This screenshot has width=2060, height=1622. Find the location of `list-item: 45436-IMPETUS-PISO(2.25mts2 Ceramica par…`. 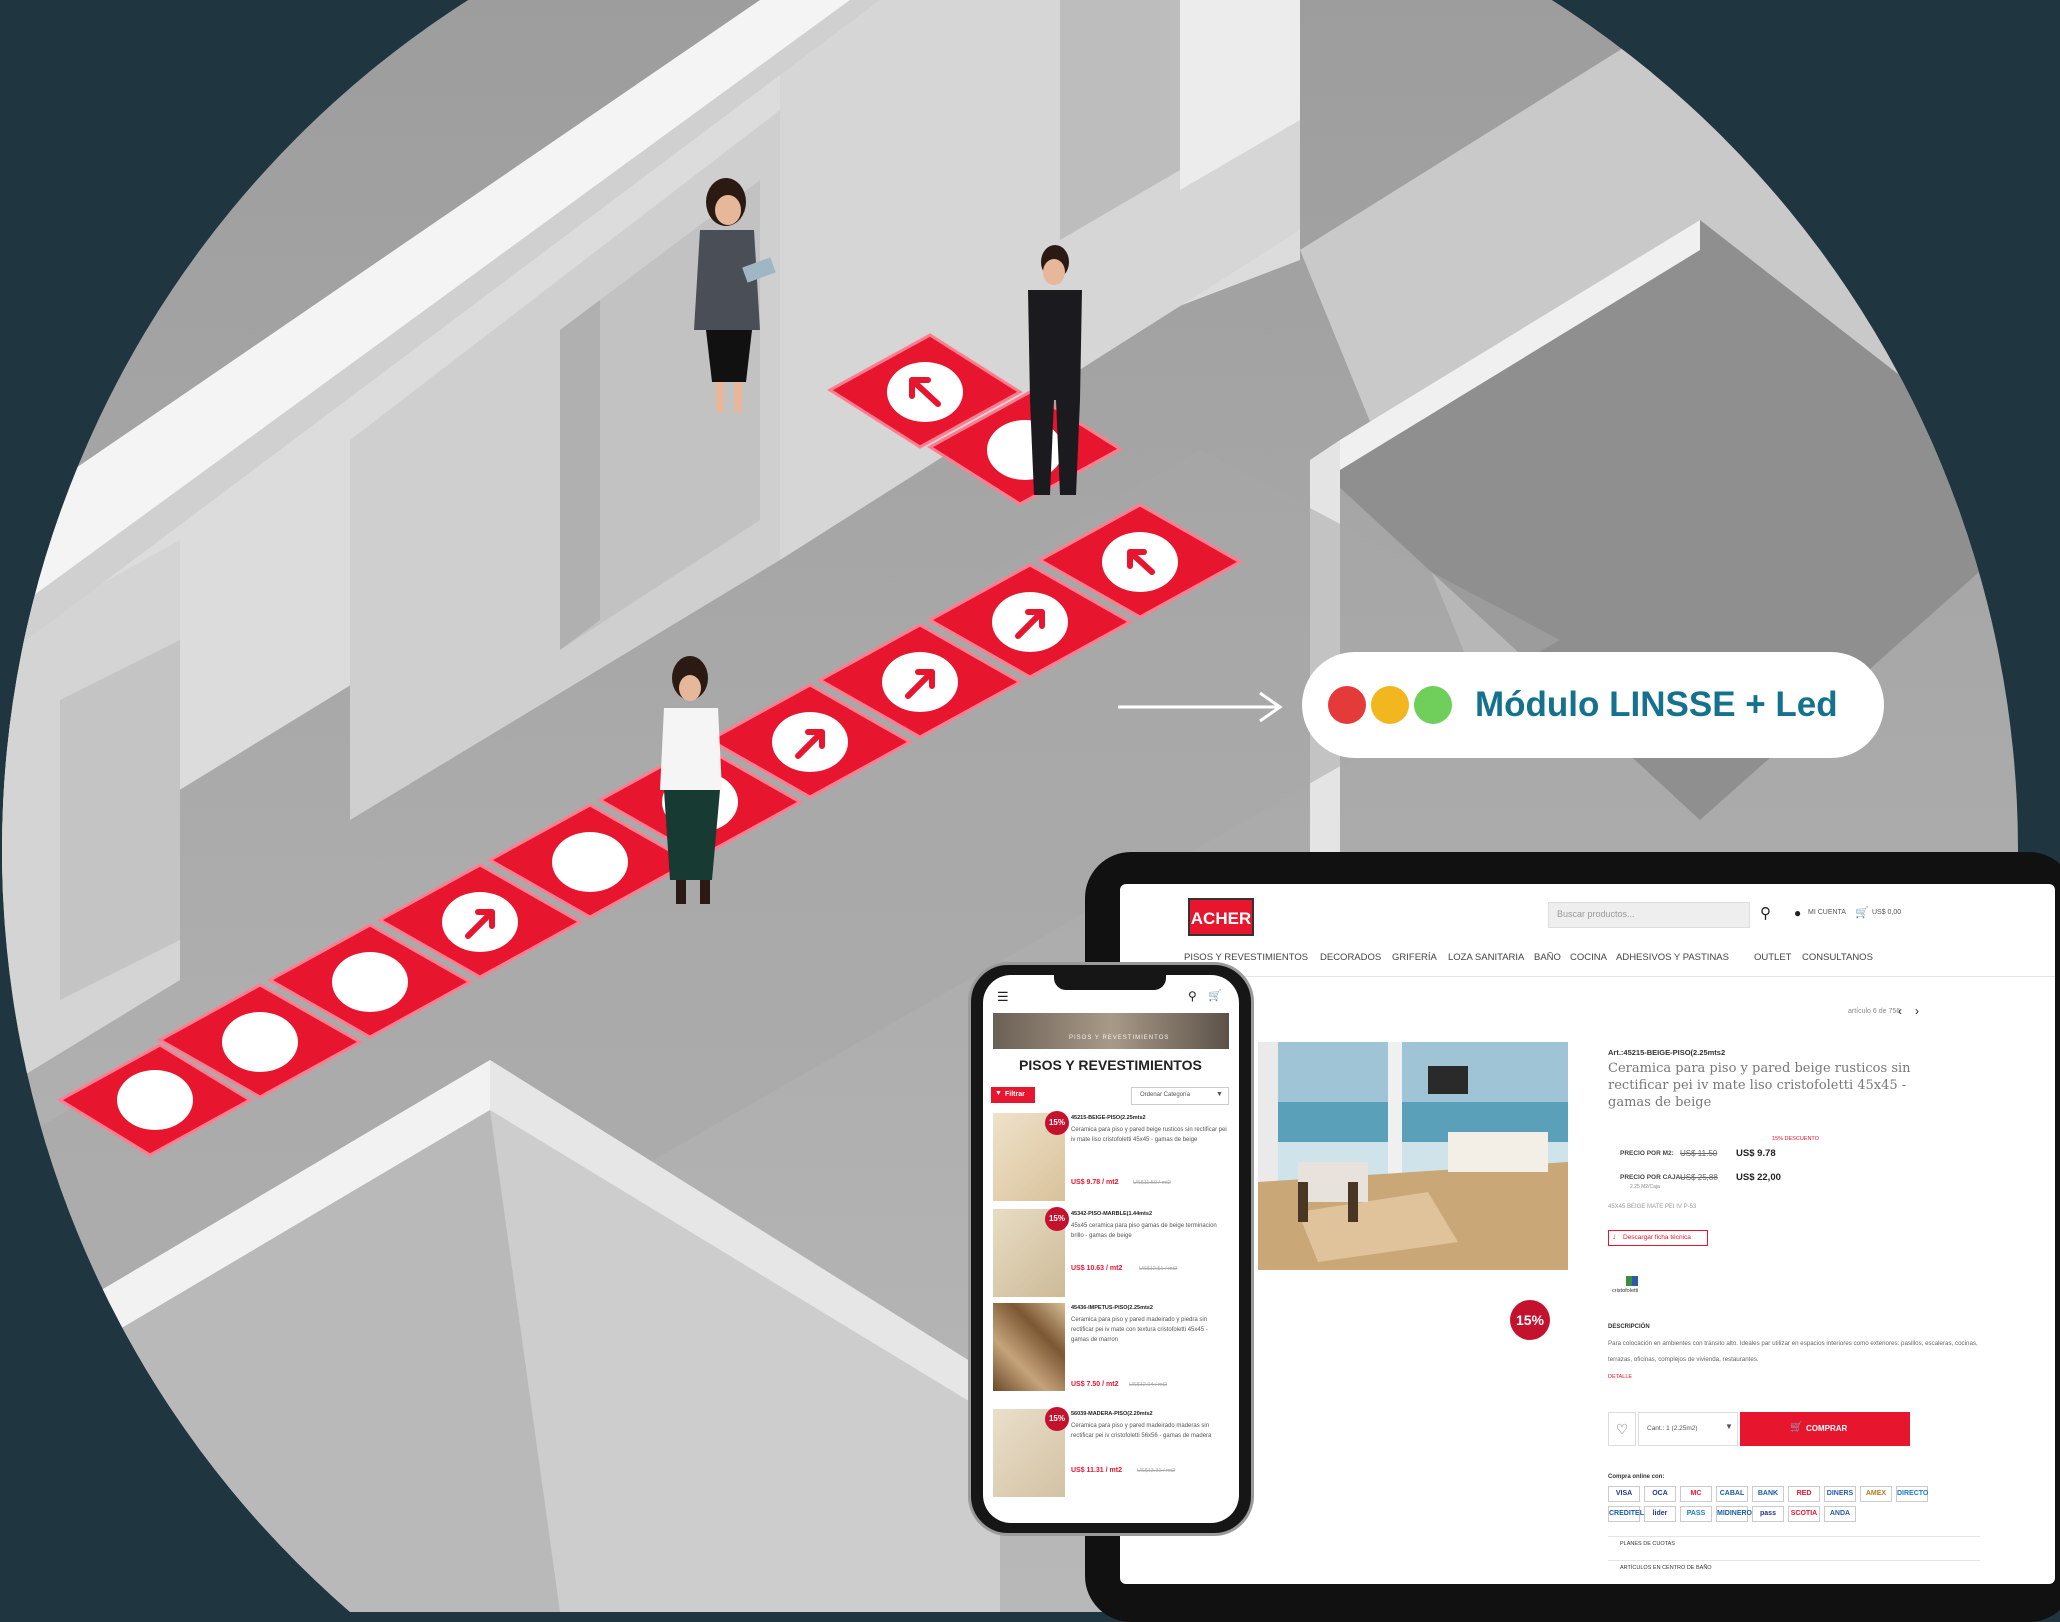

list-item: 45436-IMPETUS-PISO(2.25mts2 Ceramica par… is located at coordinates (1111, 1352).